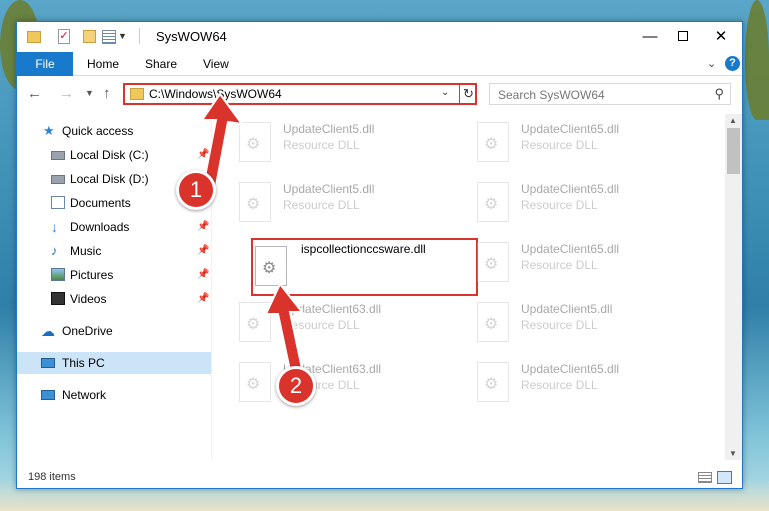  Describe the element at coordinates (114, 131) in the screenshot. I see `sidebar-item-quick-access: ★ Quick access` at that location.